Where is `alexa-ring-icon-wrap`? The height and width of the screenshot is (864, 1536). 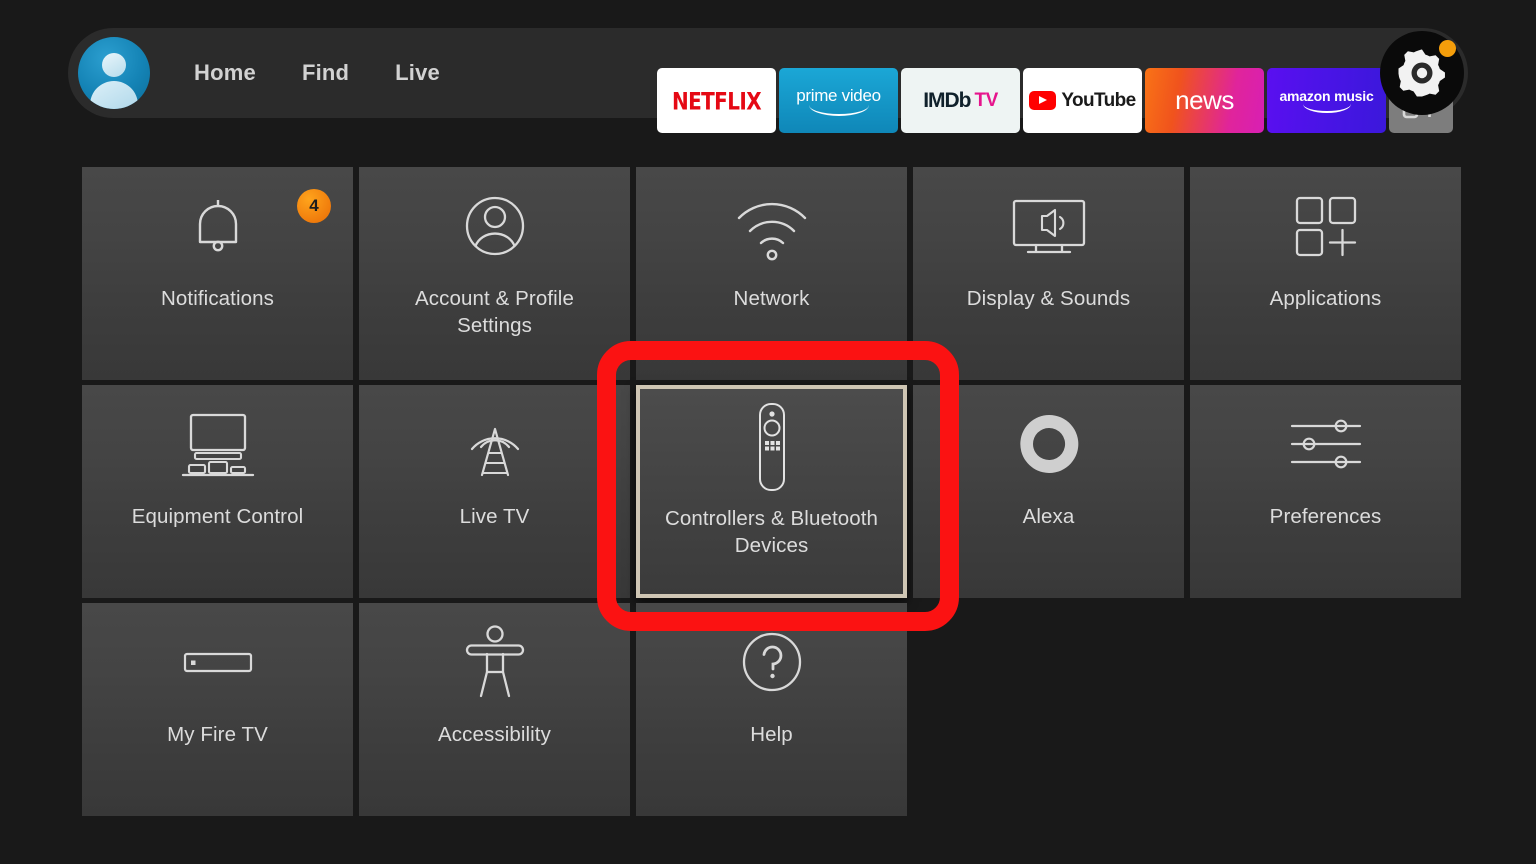 alexa-ring-icon-wrap is located at coordinates (1048, 444).